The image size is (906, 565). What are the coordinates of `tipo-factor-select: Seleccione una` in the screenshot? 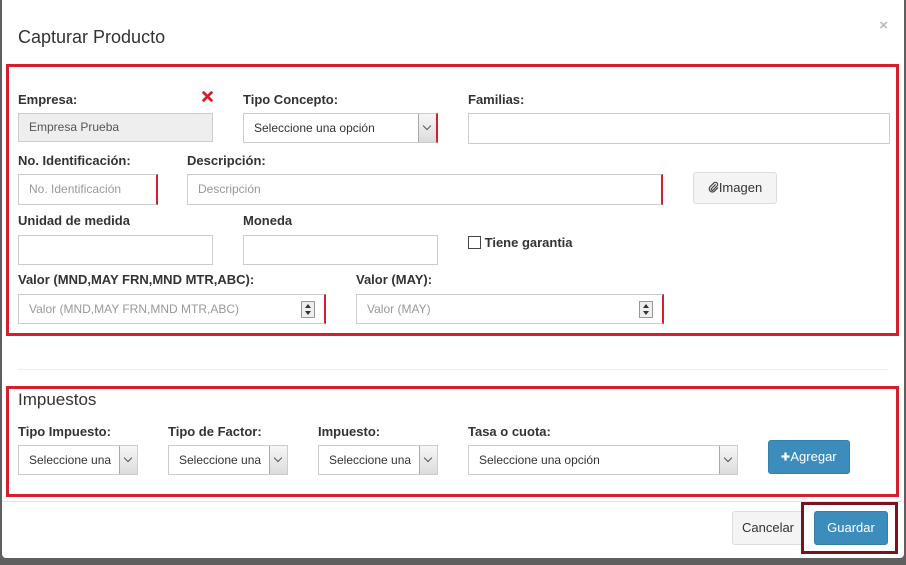 It's located at (228, 460).